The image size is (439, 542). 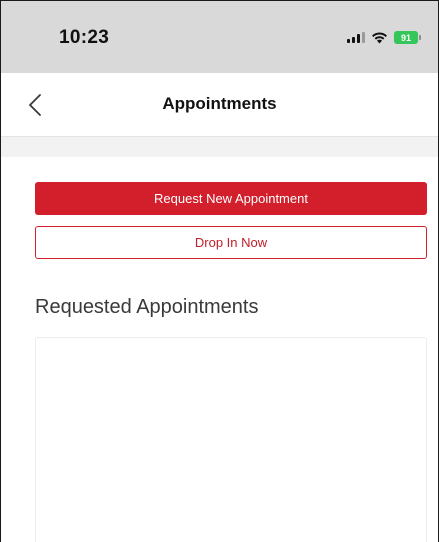 I want to click on status-icons: 91, so click(x=384, y=37).